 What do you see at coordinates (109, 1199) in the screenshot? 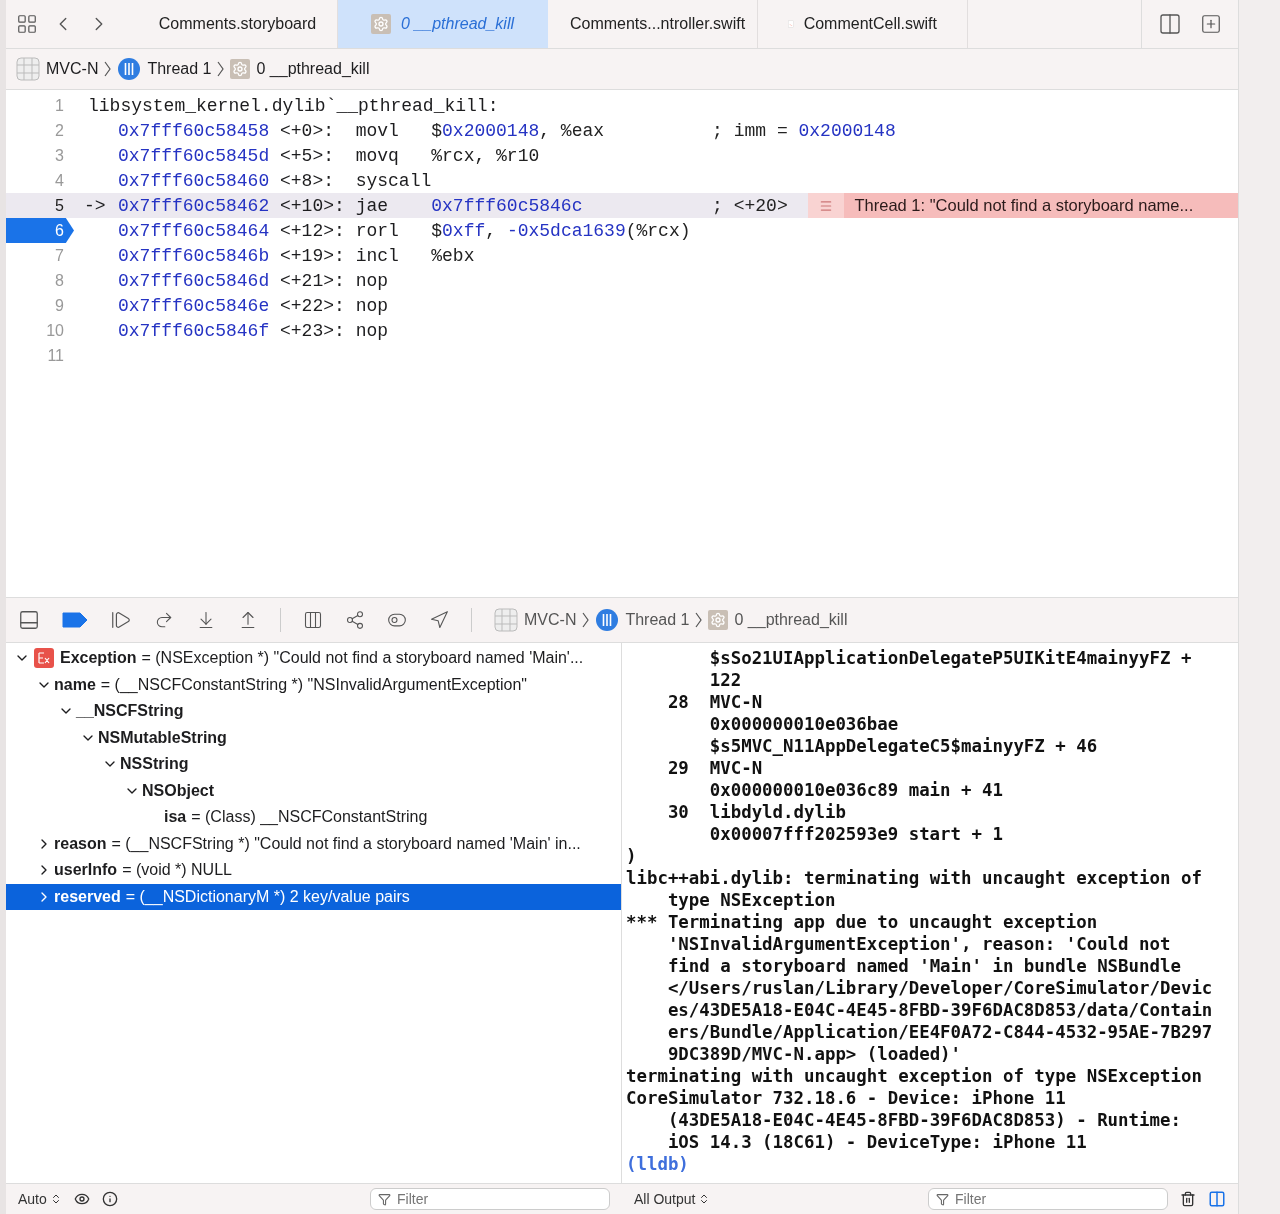
I see `info-icon` at bounding box center [109, 1199].